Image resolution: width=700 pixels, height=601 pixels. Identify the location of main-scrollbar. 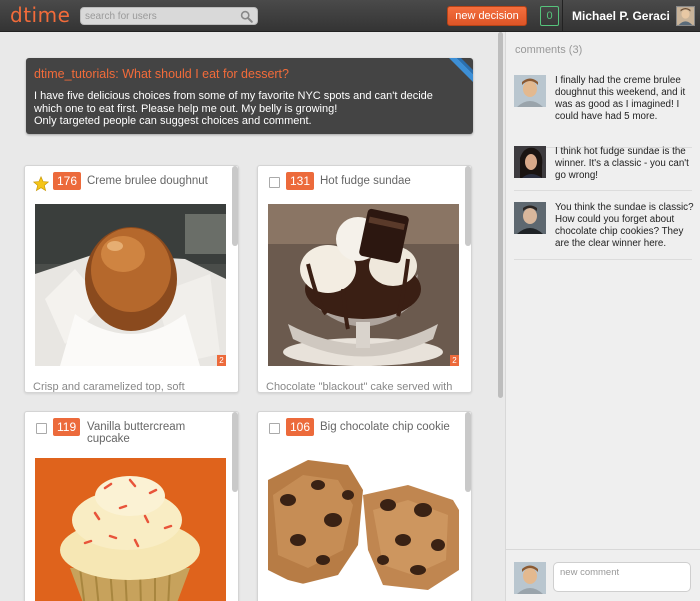
(500, 215).